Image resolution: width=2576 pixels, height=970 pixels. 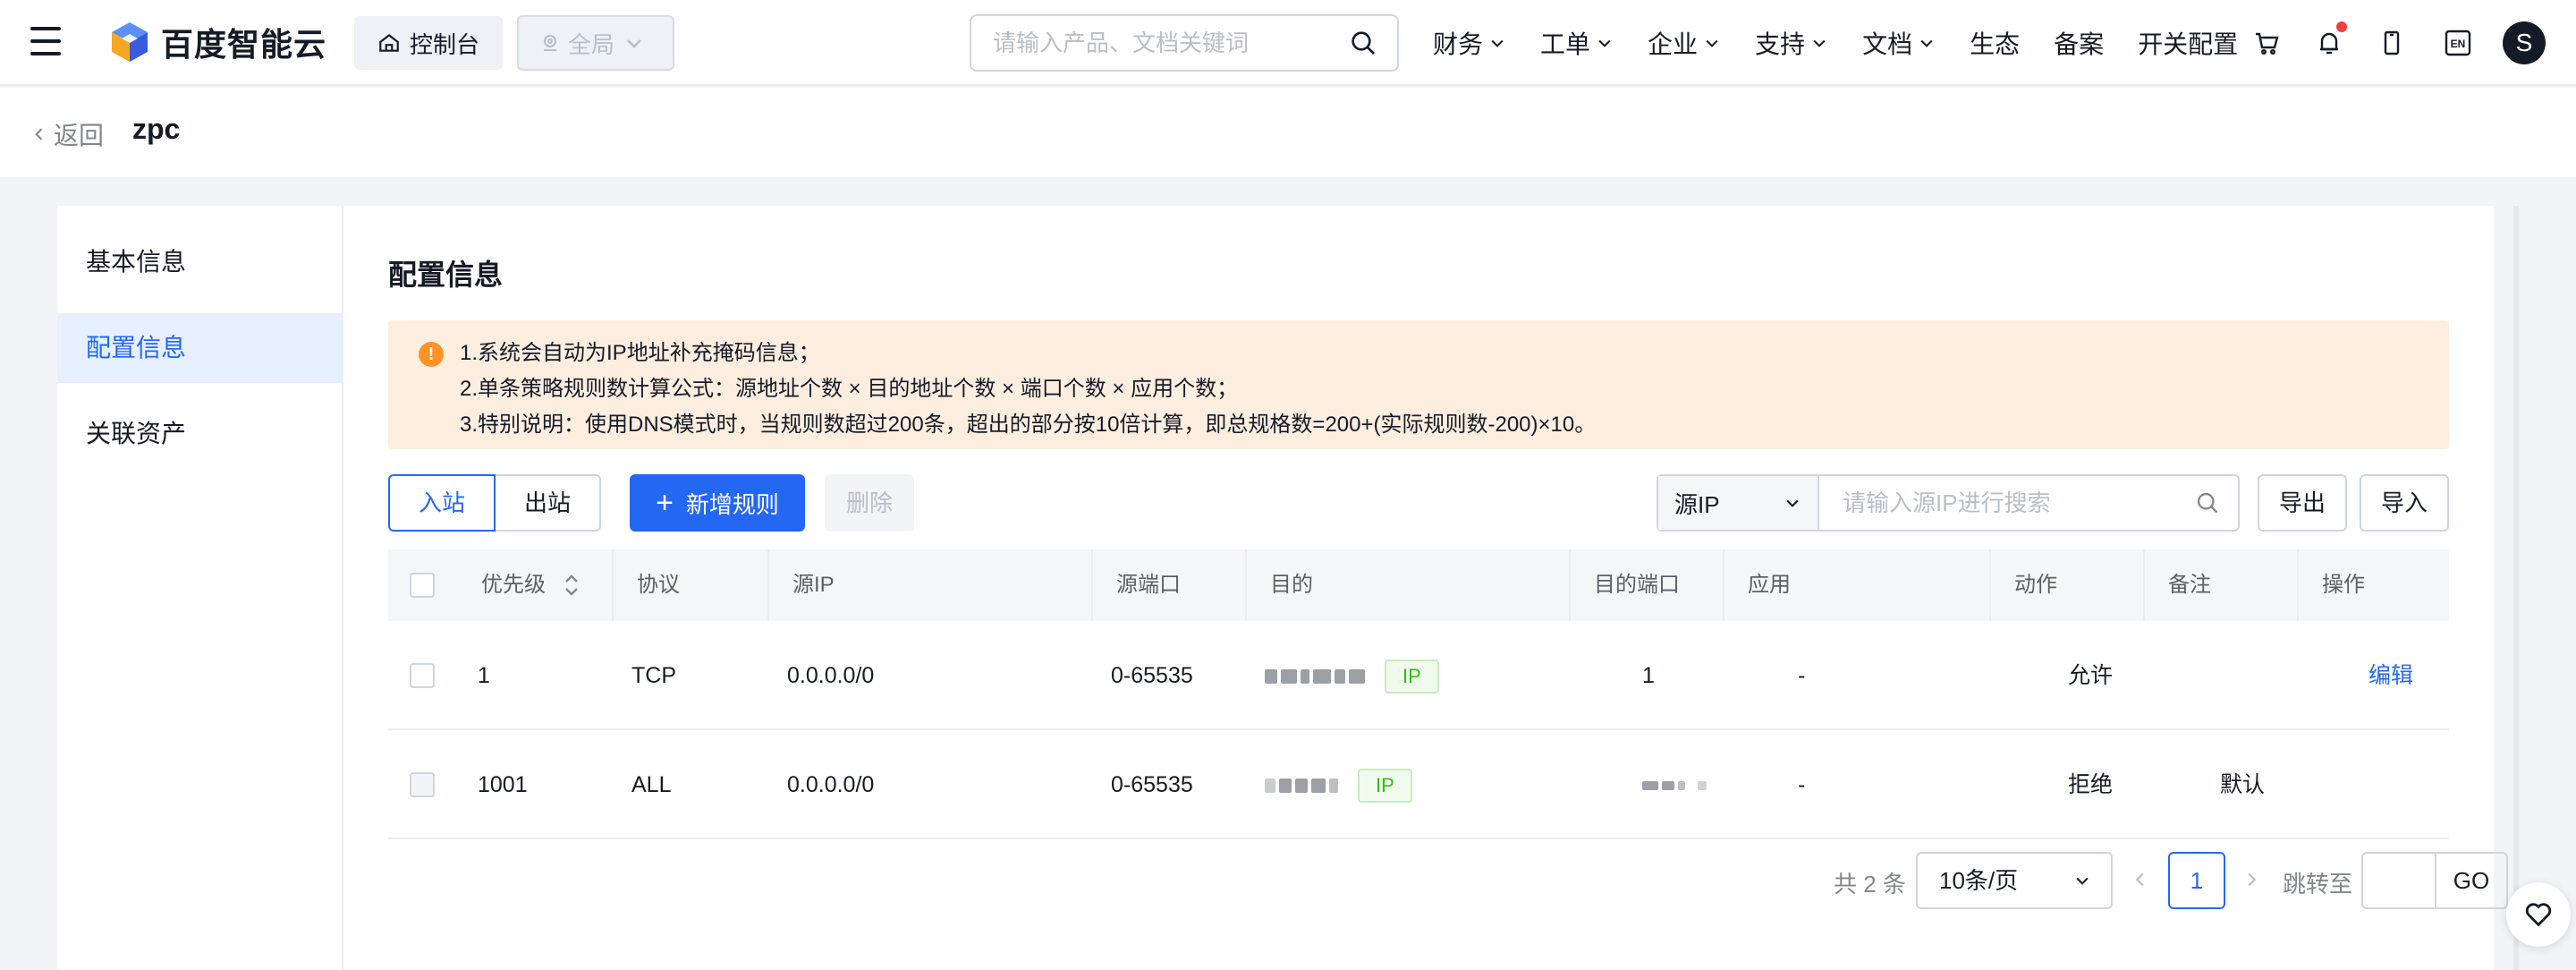 What do you see at coordinates (484, 675) in the screenshot?
I see `cell-priority: 1` at bounding box center [484, 675].